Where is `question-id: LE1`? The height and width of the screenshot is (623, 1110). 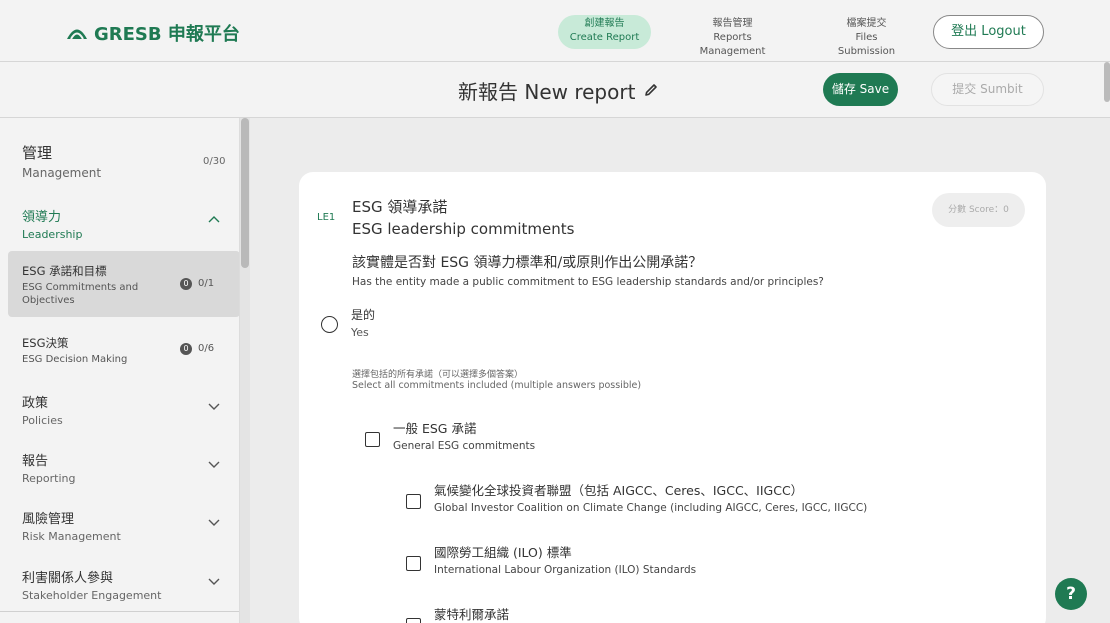
question-id: LE1 is located at coordinates (326, 217).